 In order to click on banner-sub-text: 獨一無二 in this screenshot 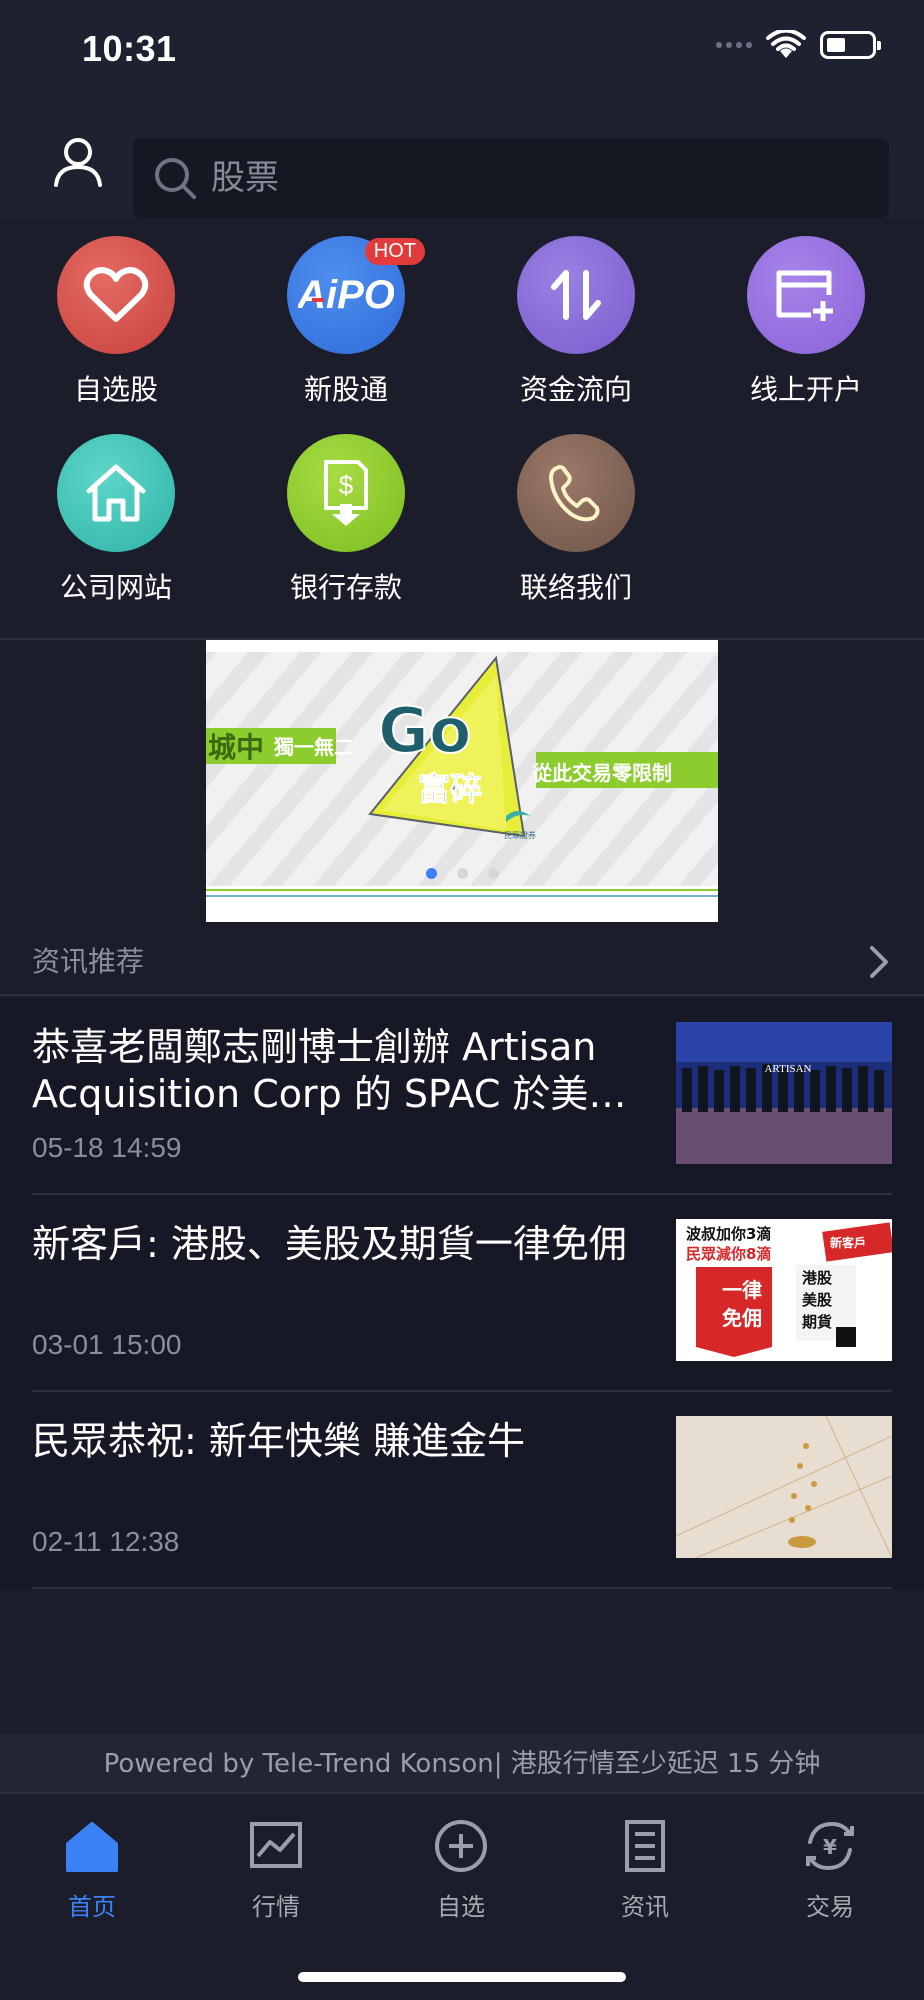, I will do `click(313, 747)`.